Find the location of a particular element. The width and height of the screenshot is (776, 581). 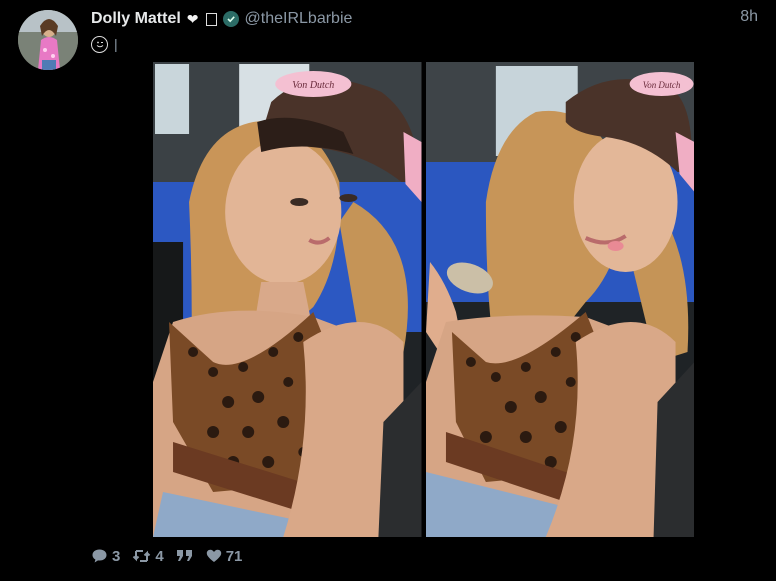

display-name: Dolly Mattel is located at coordinates (136, 19).